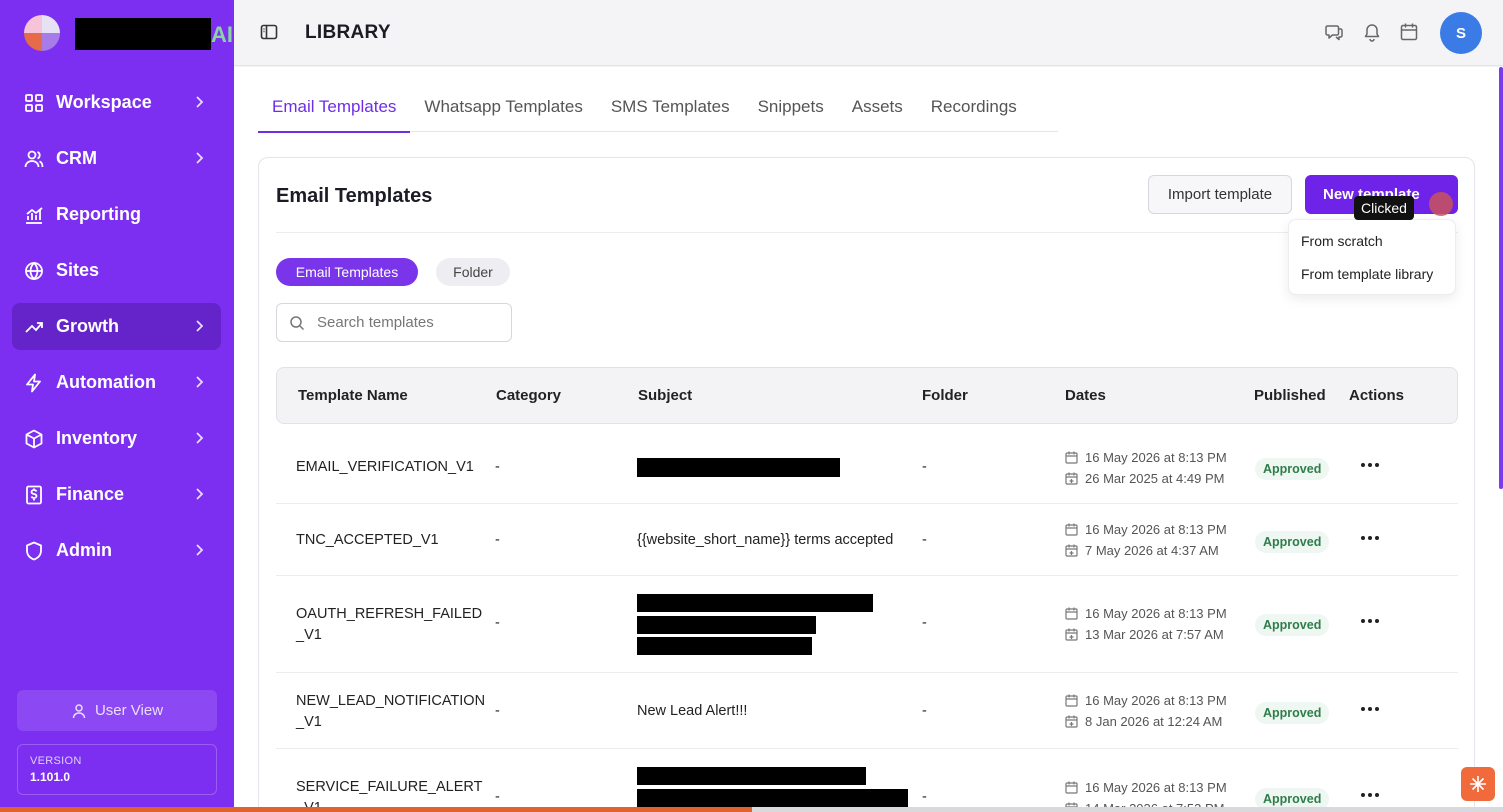 This screenshot has width=1503, height=812. What do you see at coordinates (34, 103) in the screenshot?
I see `grid-icon` at bounding box center [34, 103].